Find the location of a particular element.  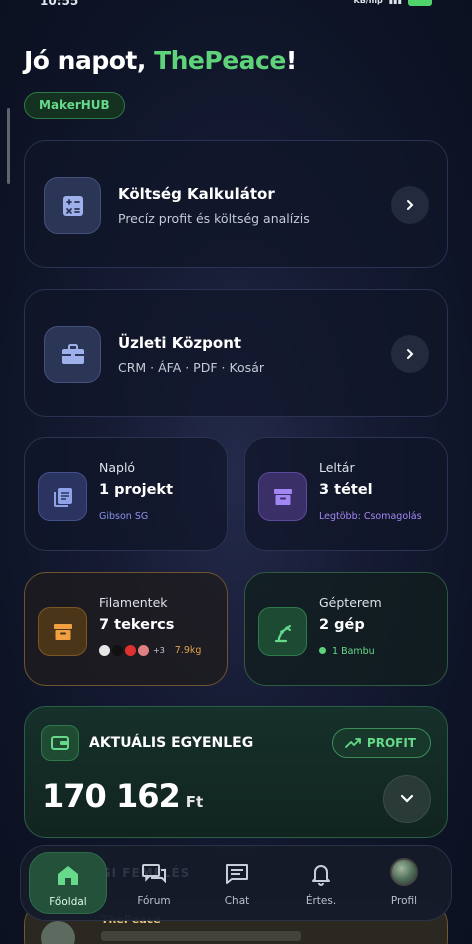

inventory-card: Leltár 3 tétel Legtöbb: Csomagolás is located at coordinates (346, 494).